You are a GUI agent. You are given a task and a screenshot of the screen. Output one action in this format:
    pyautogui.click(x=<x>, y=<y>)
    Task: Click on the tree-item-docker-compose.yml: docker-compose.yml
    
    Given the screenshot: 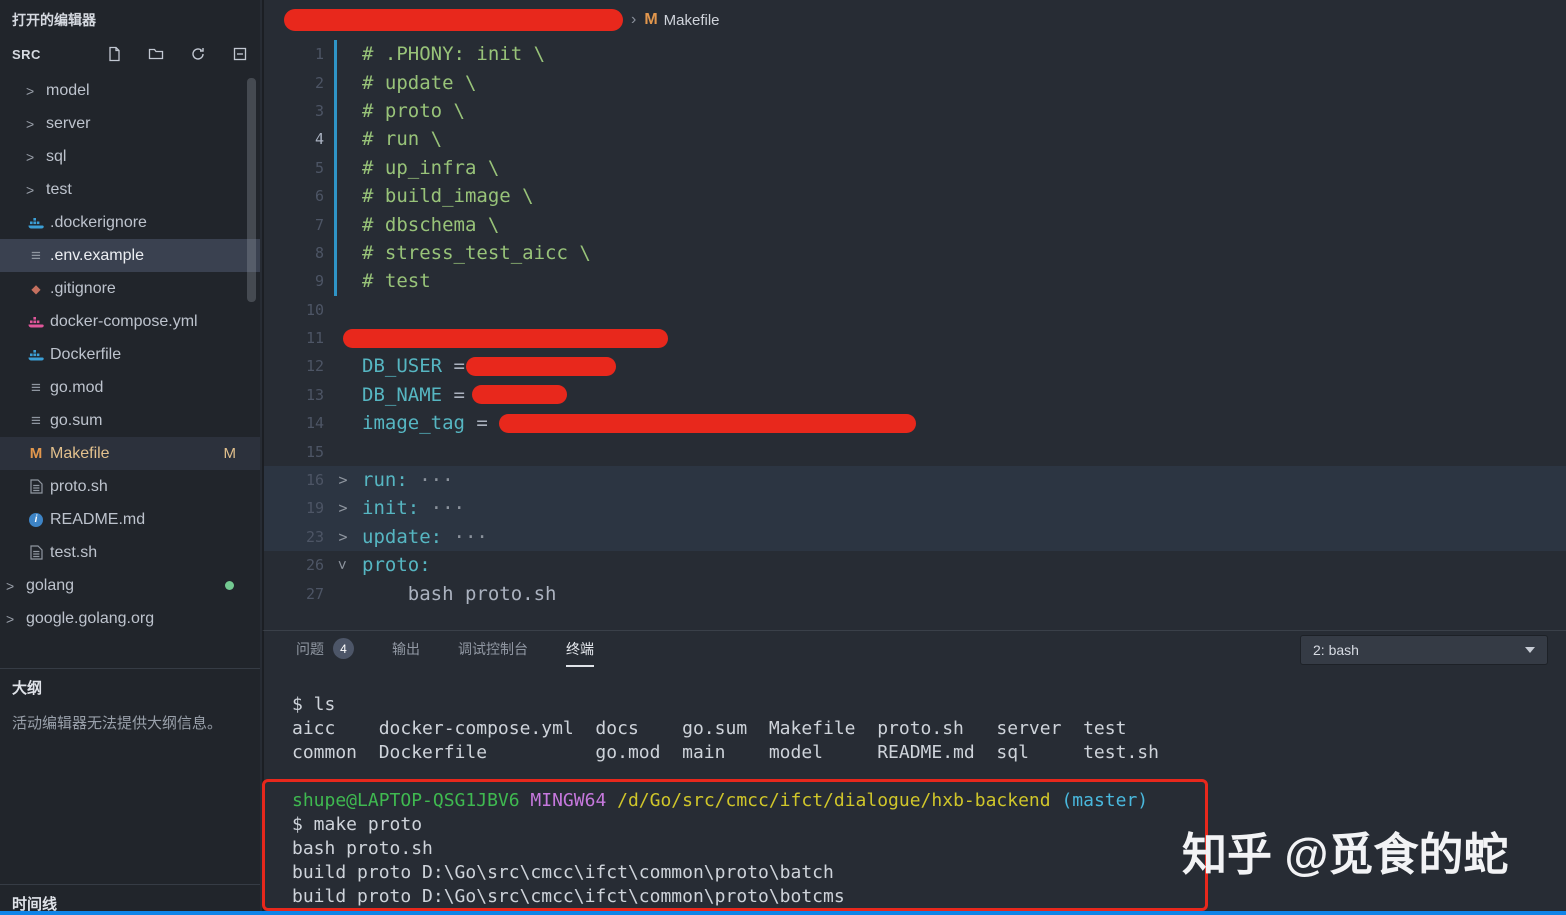 What is the action you would take?
    pyautogui.click(x=130, y=321)
    